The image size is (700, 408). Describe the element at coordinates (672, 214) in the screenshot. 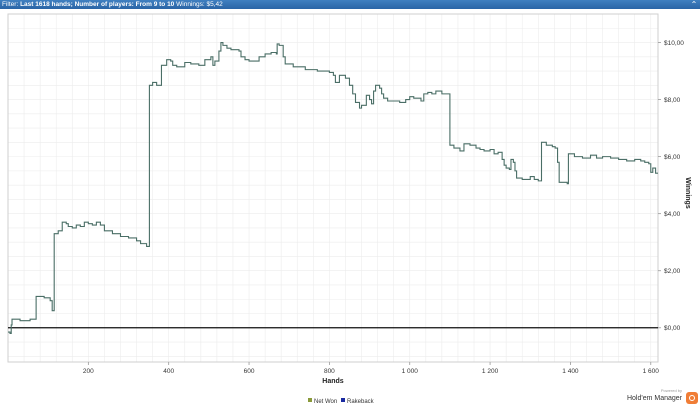

I see `y-tick-label: $4,00` at that location.